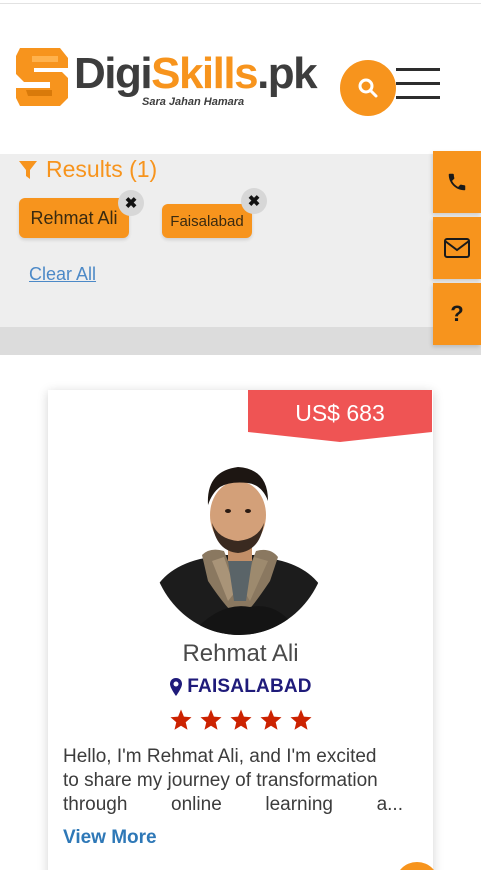 The image size is (481, 870). Describe the element at coordinates (418, 85) in the screenshot. I see `hamburger-menu-icon` at that location.